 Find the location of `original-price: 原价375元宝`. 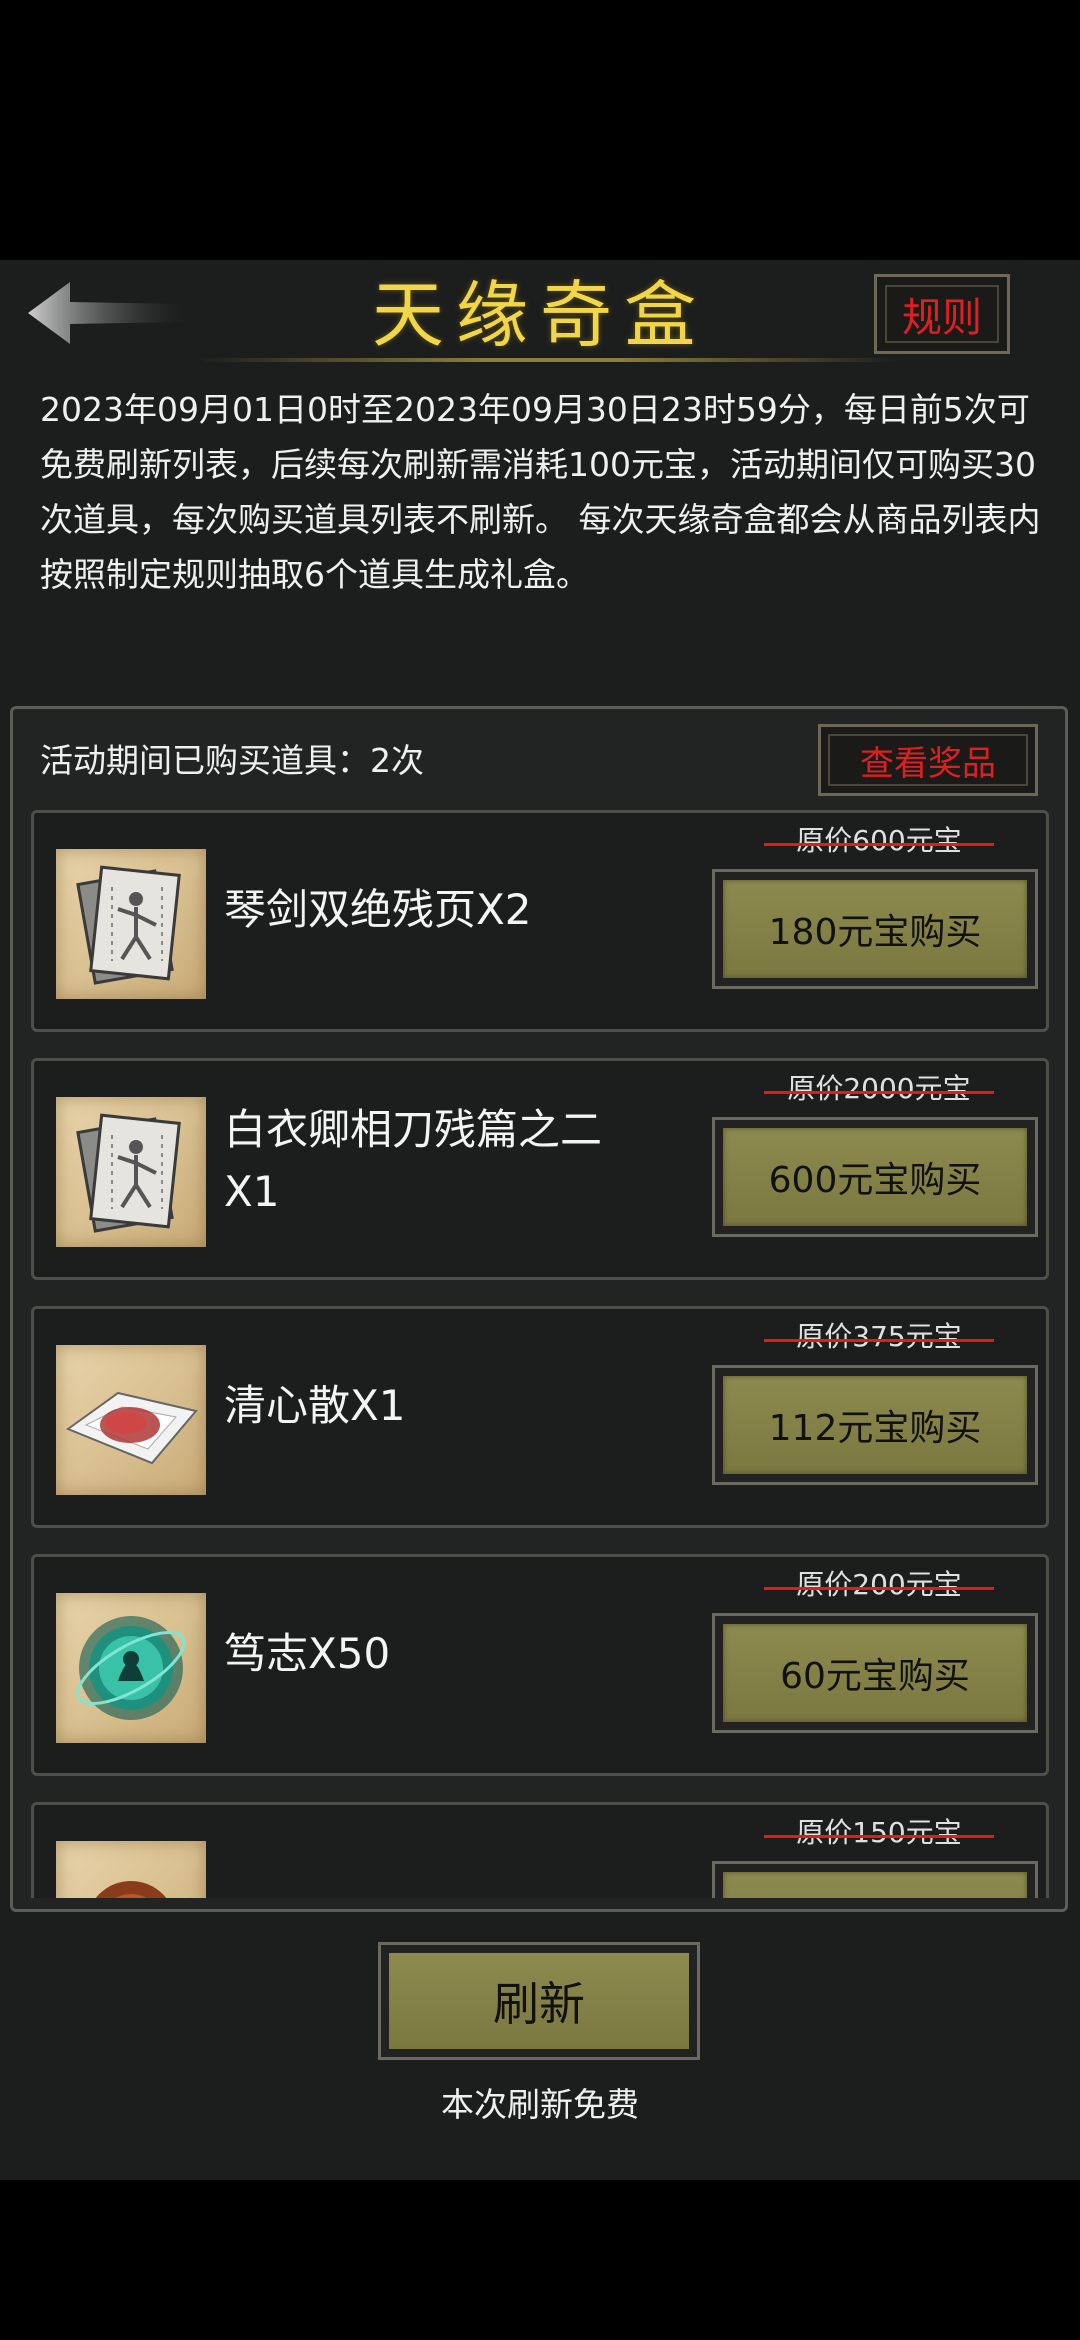

original-price: 原价375元宝 is located at coordinates (879, 1337).